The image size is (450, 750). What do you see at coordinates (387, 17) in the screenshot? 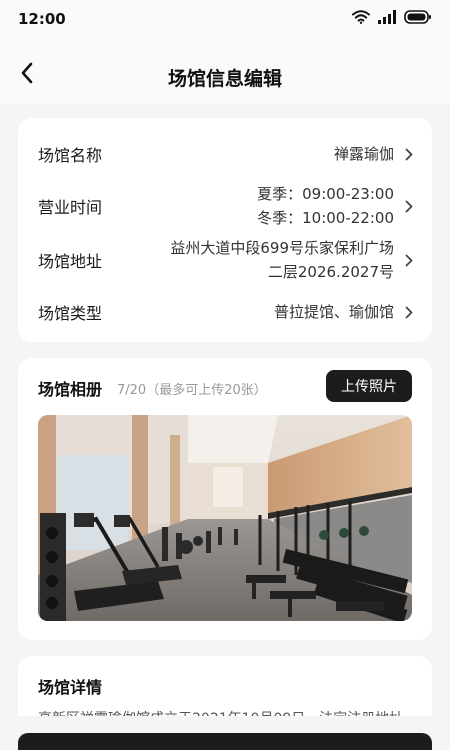
I see `signal-icon` at bounding box center [387, 17].